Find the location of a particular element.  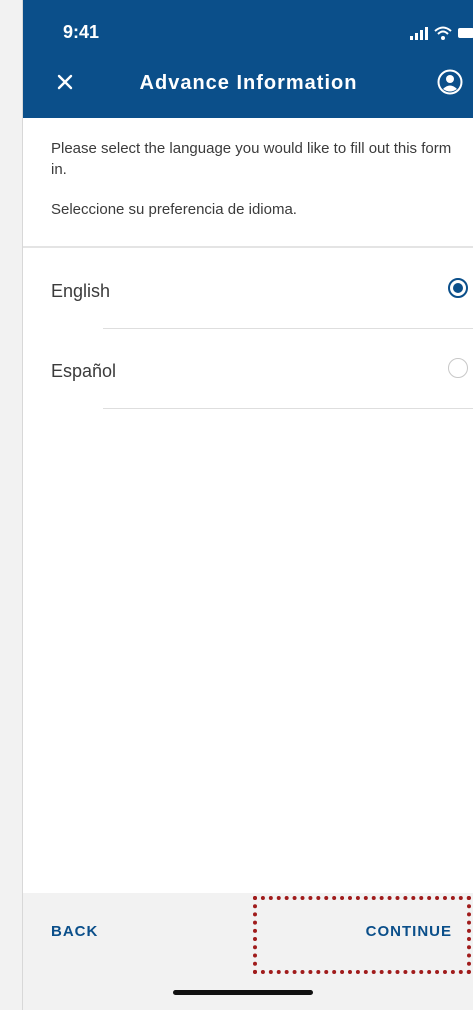

signal-icon is located at coordinates (419, 33).